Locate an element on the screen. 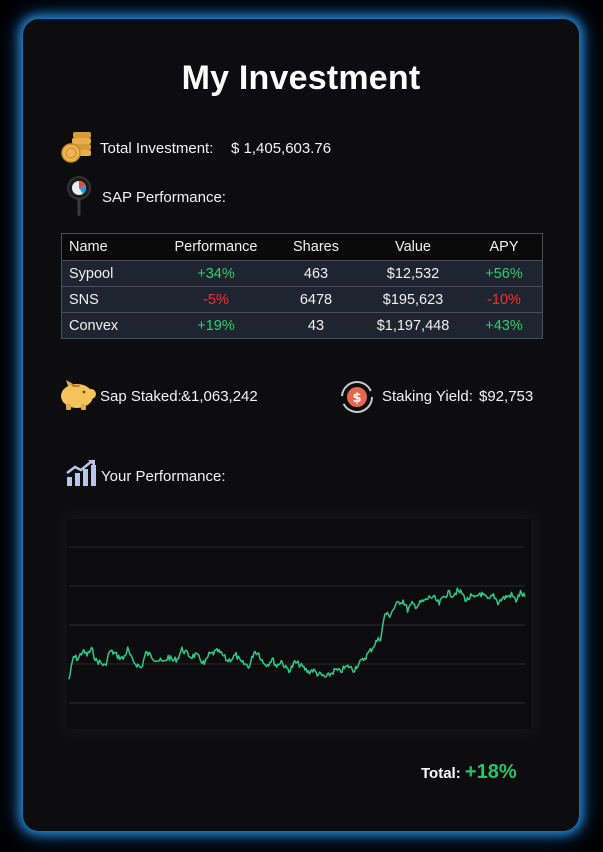 Image resolution: width=603 pixels, height=852 pixels. cell-performance: +19% is located at coordinates (216, 325).